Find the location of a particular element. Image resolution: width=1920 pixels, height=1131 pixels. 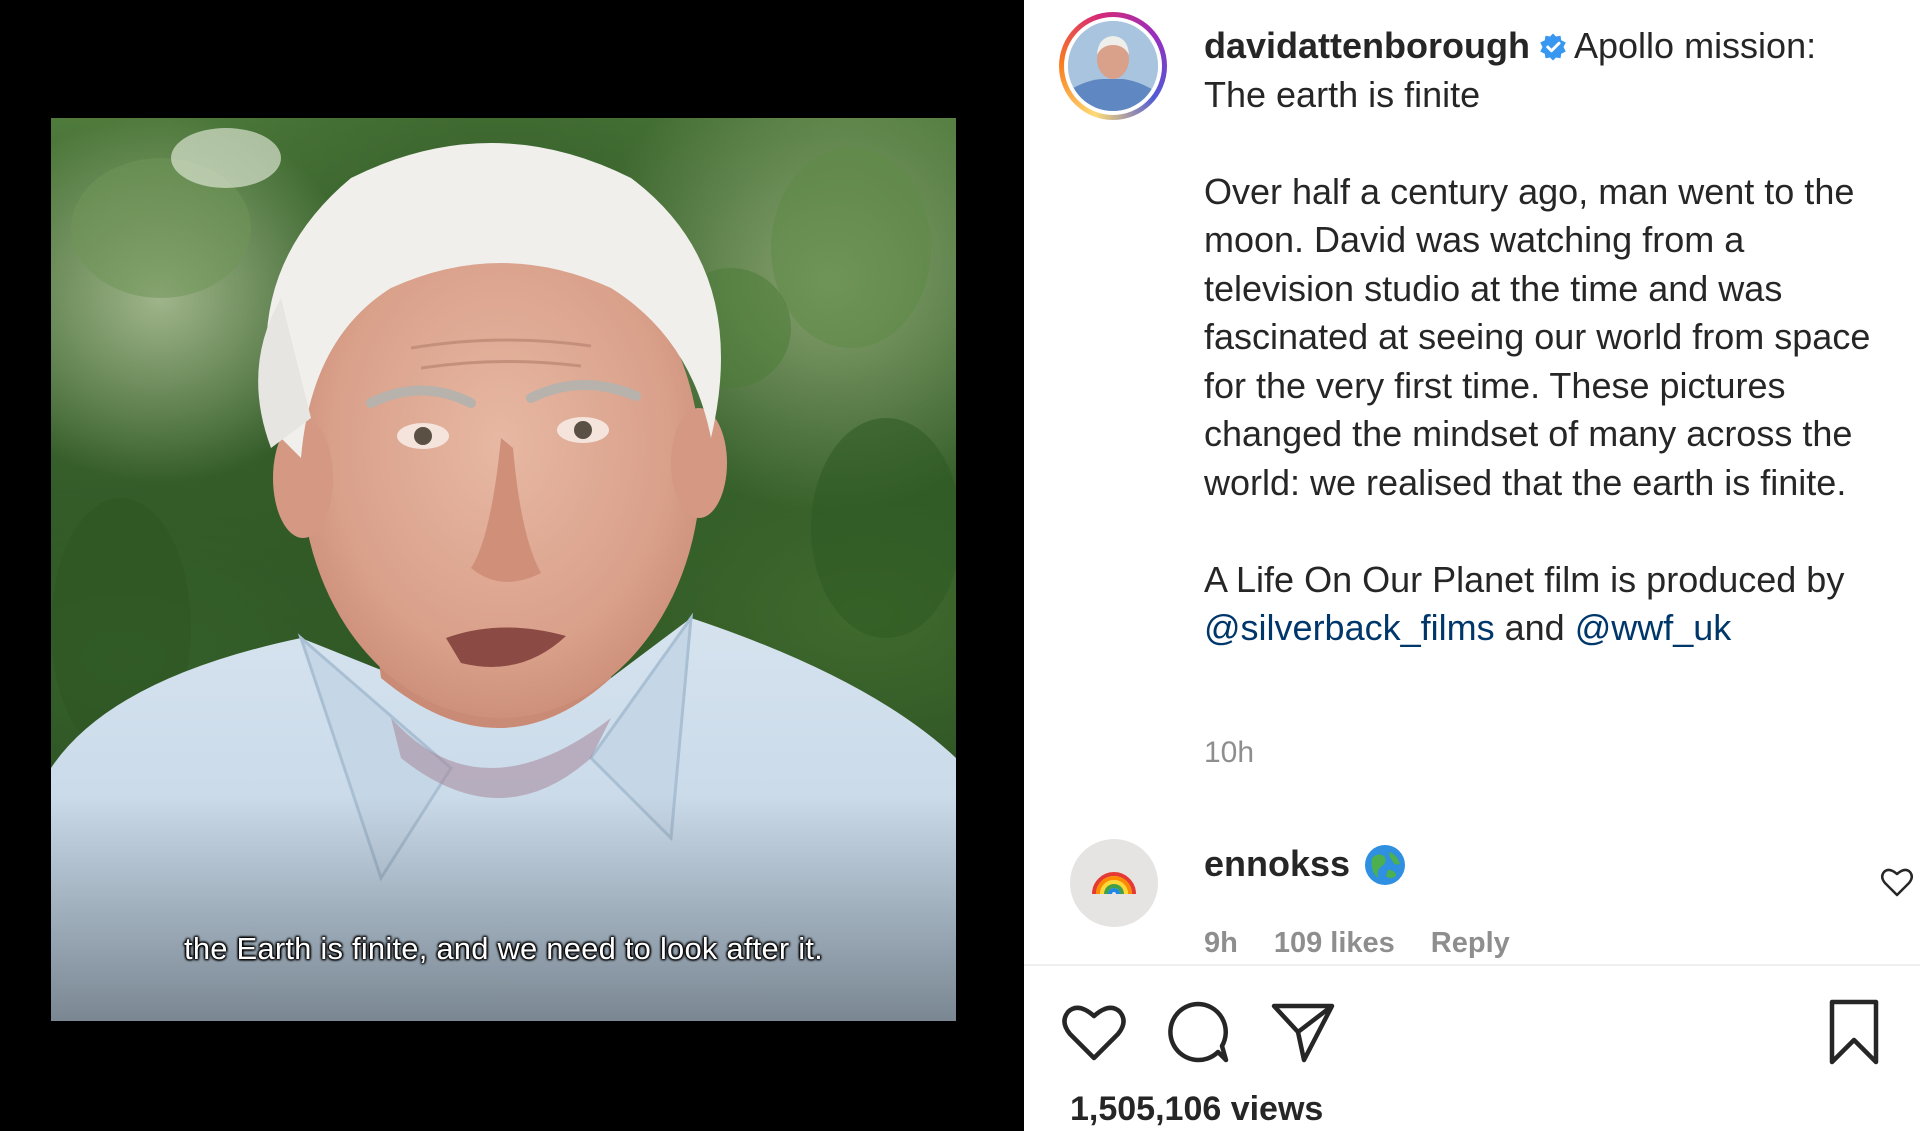

post-actions-bar: 1,505,106 views is located at coordinates (1472, 1048).